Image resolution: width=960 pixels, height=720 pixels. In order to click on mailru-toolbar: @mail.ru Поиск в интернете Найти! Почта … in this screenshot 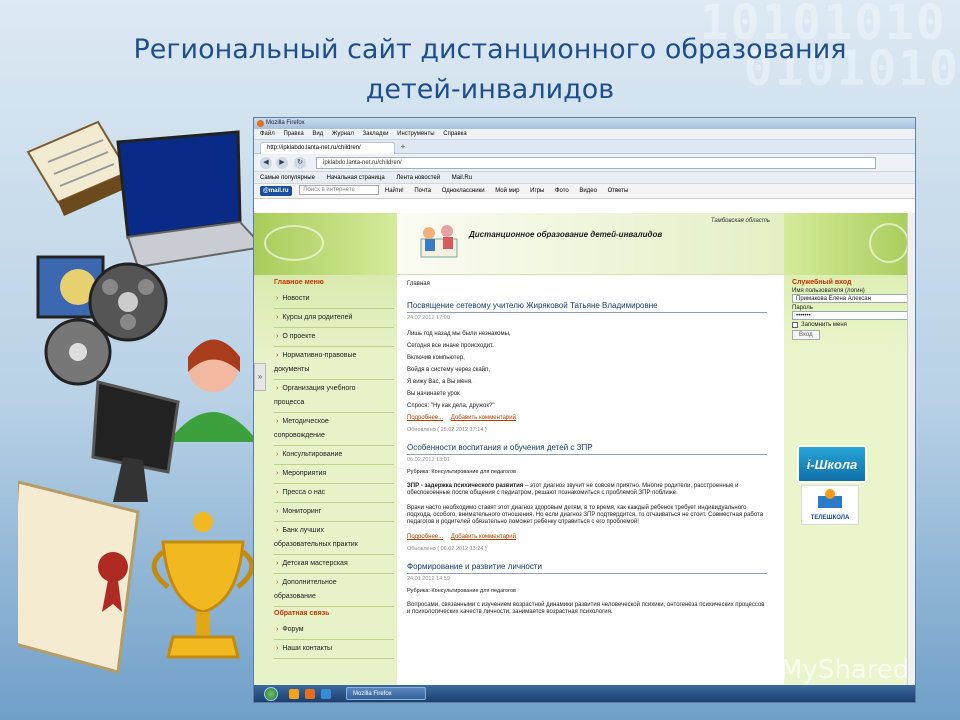, I will do `click(584, 191)`.